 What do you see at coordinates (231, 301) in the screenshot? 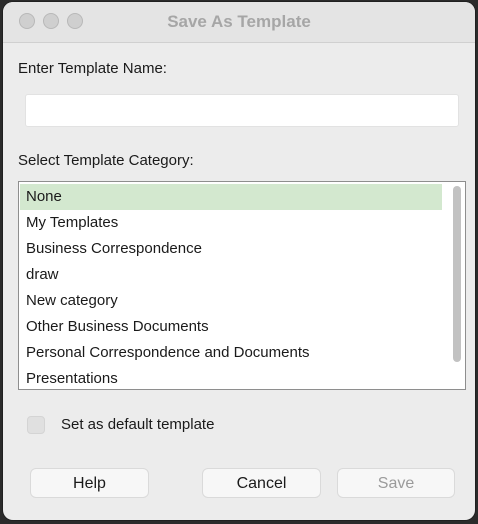
I see `category-item-new-category: New category` at bounding box center [231, 301].